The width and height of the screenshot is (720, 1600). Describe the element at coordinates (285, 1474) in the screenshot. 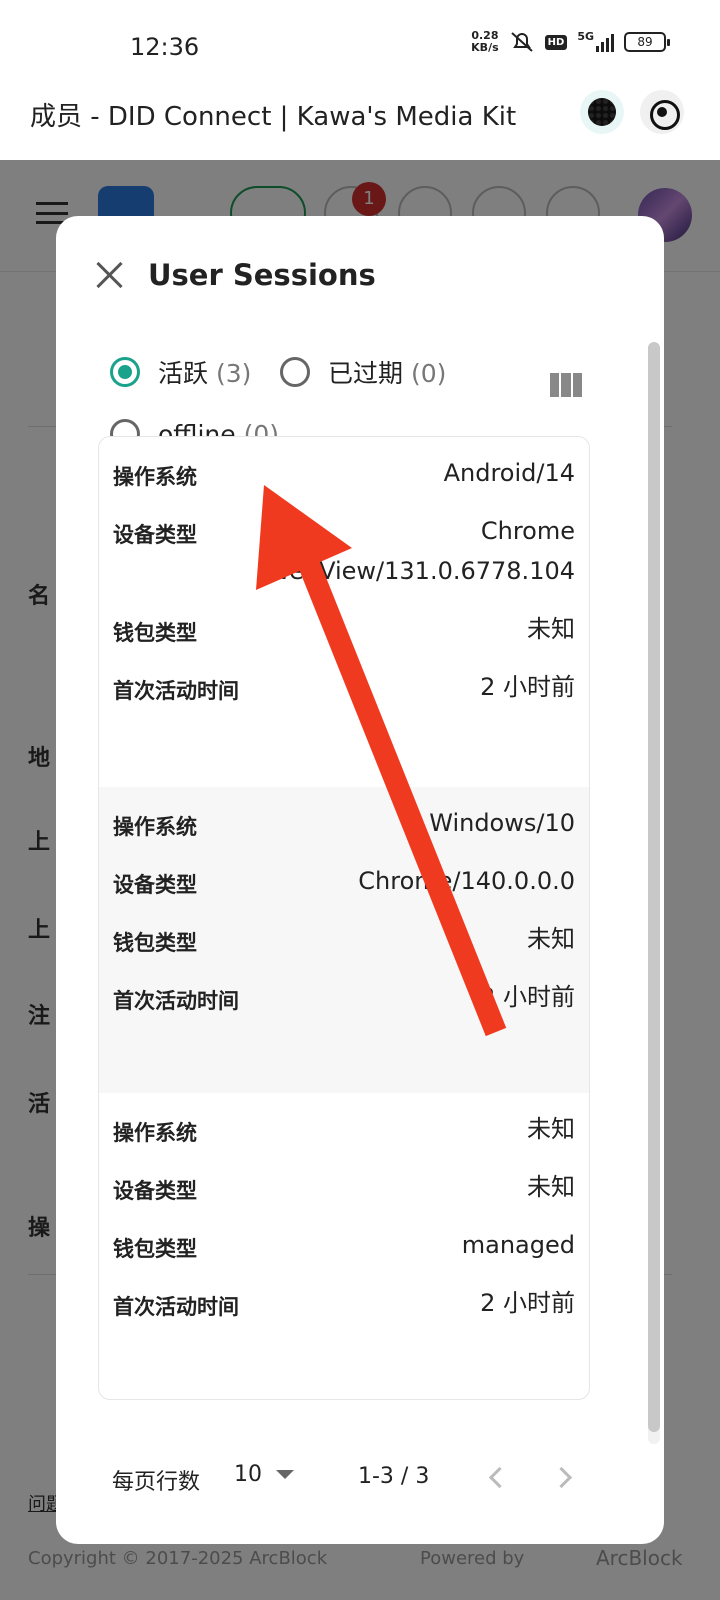

I see `chevron-down-icon` at that location.